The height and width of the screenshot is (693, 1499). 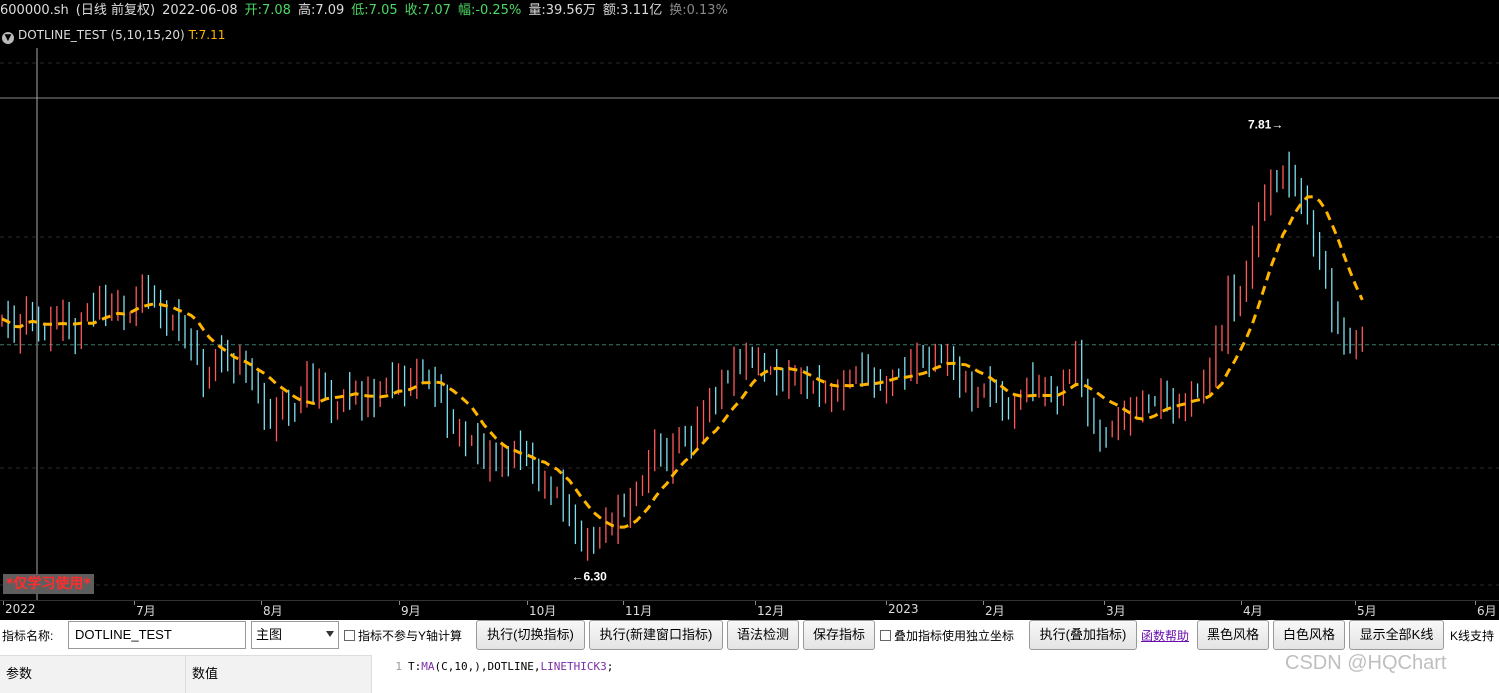 What do you see at coordinates (1309, 635) in the screenshot?
I see `white-style-button: 白色风格` at bounding box center [1309, 635].